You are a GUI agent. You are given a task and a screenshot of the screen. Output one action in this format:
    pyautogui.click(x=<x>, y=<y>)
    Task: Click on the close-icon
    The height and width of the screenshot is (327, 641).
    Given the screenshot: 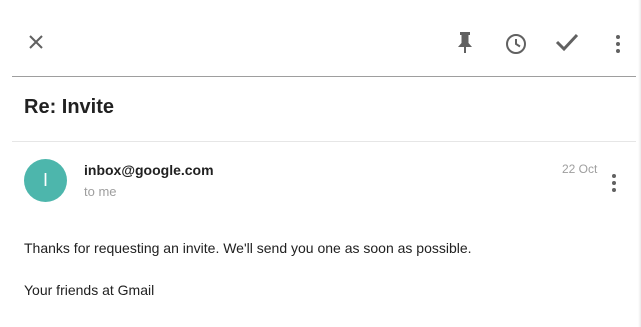 What is the action you would take?
    pyautogui.click(x=36, y=42)
    